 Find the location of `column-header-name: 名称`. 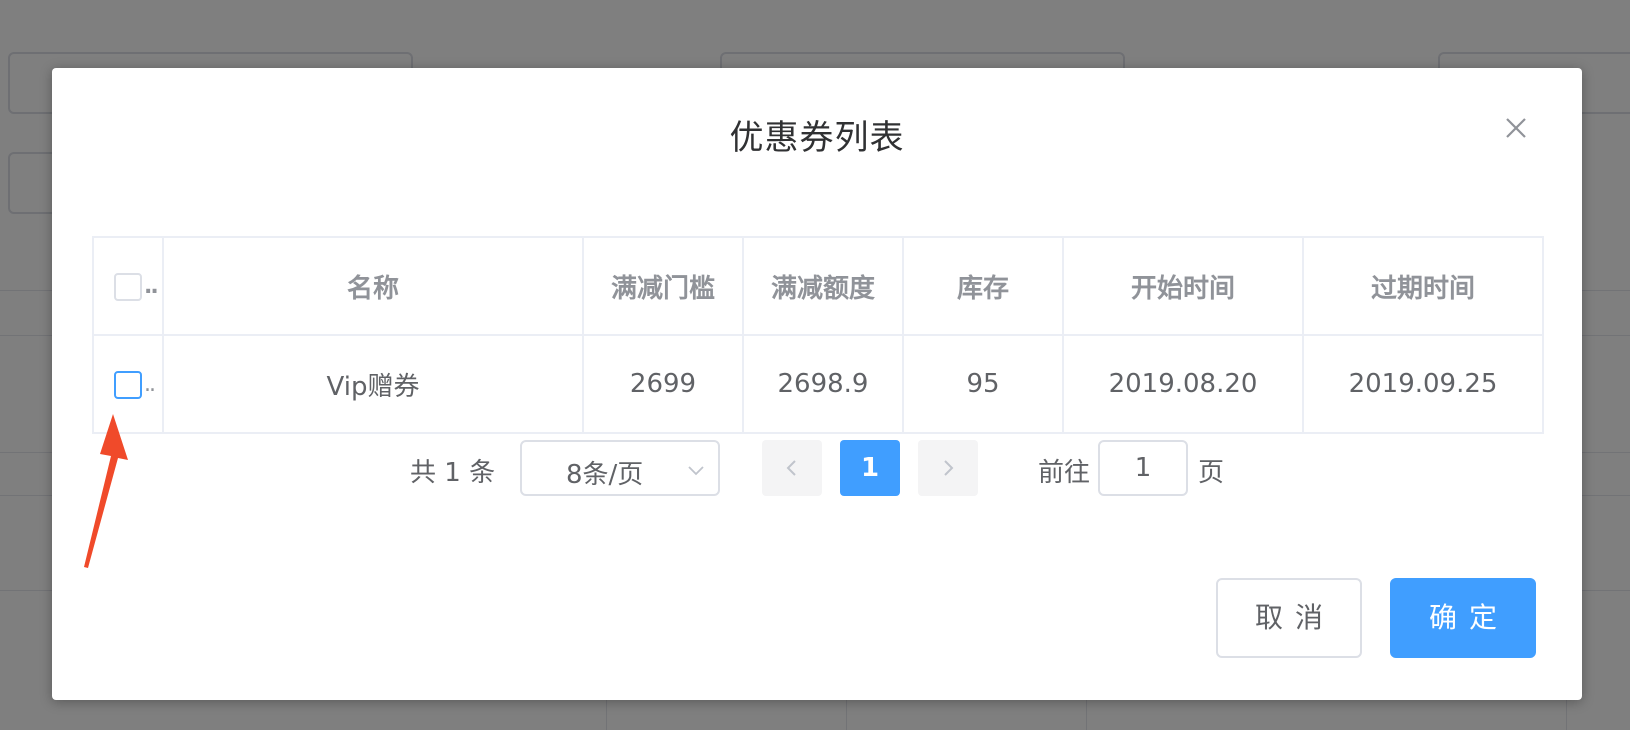

column-header-name: 名称 is located at coordinates (373, 286).